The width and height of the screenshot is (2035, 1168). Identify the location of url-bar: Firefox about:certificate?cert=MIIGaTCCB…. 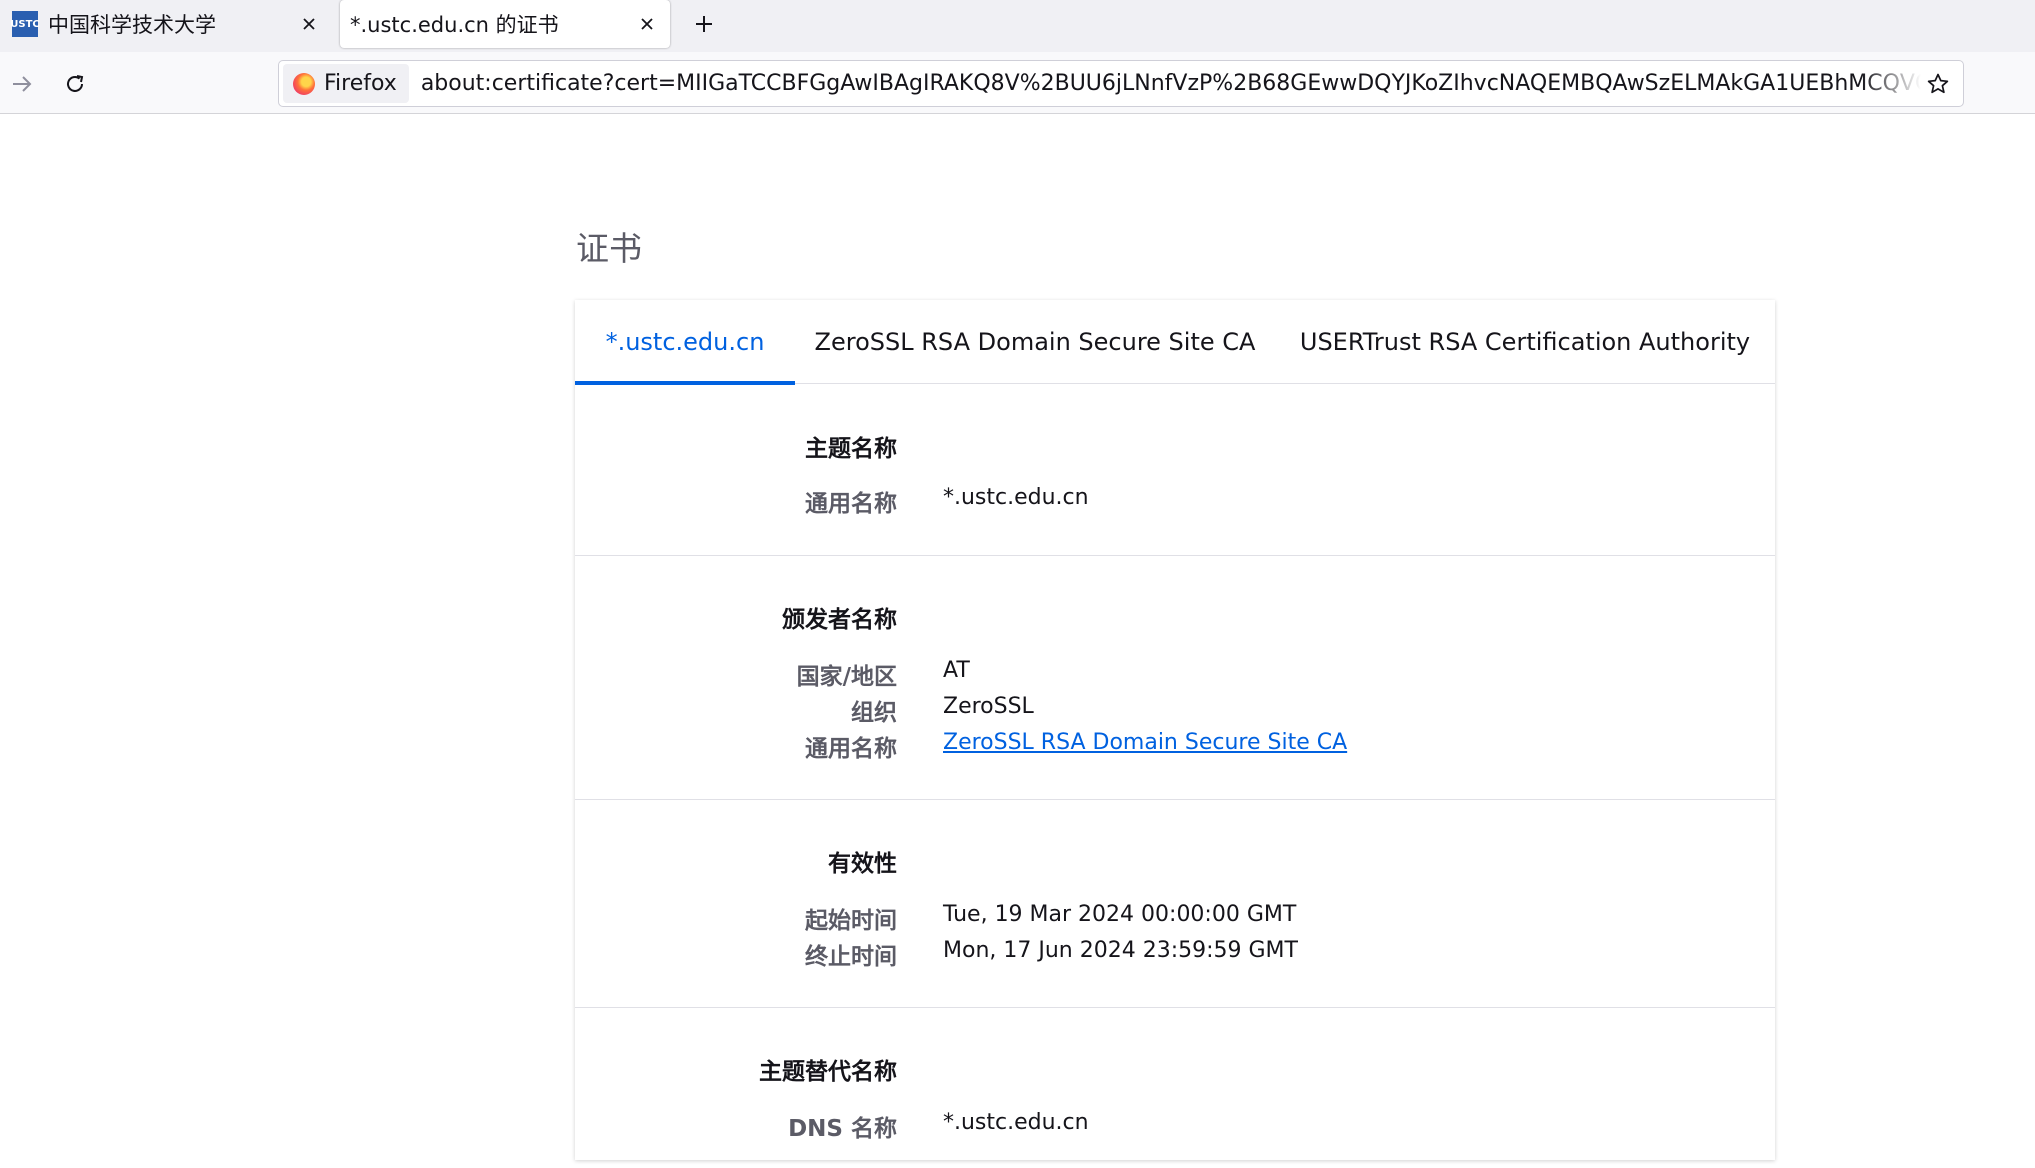
(1121, 83).